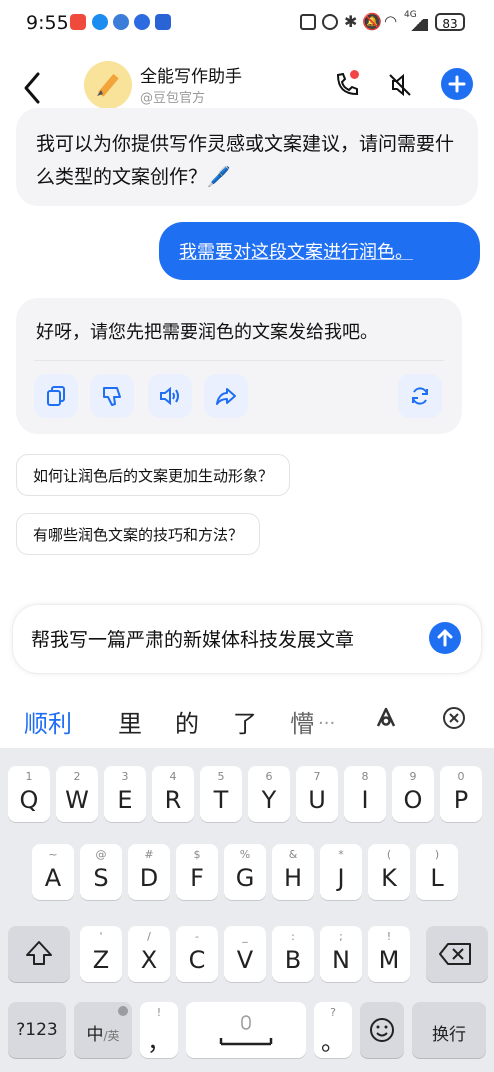 This screenshot has height=1072, width=494. I want to click on key-main: E, so click(125, 800).